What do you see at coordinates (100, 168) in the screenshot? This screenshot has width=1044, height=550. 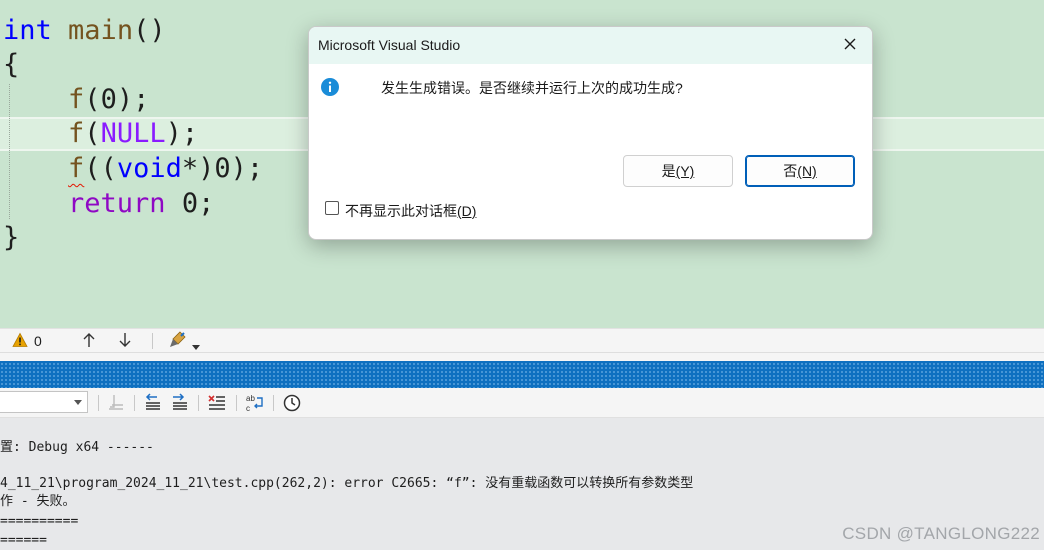 I see `code-punct: ((` at bounding box center [100, 168].